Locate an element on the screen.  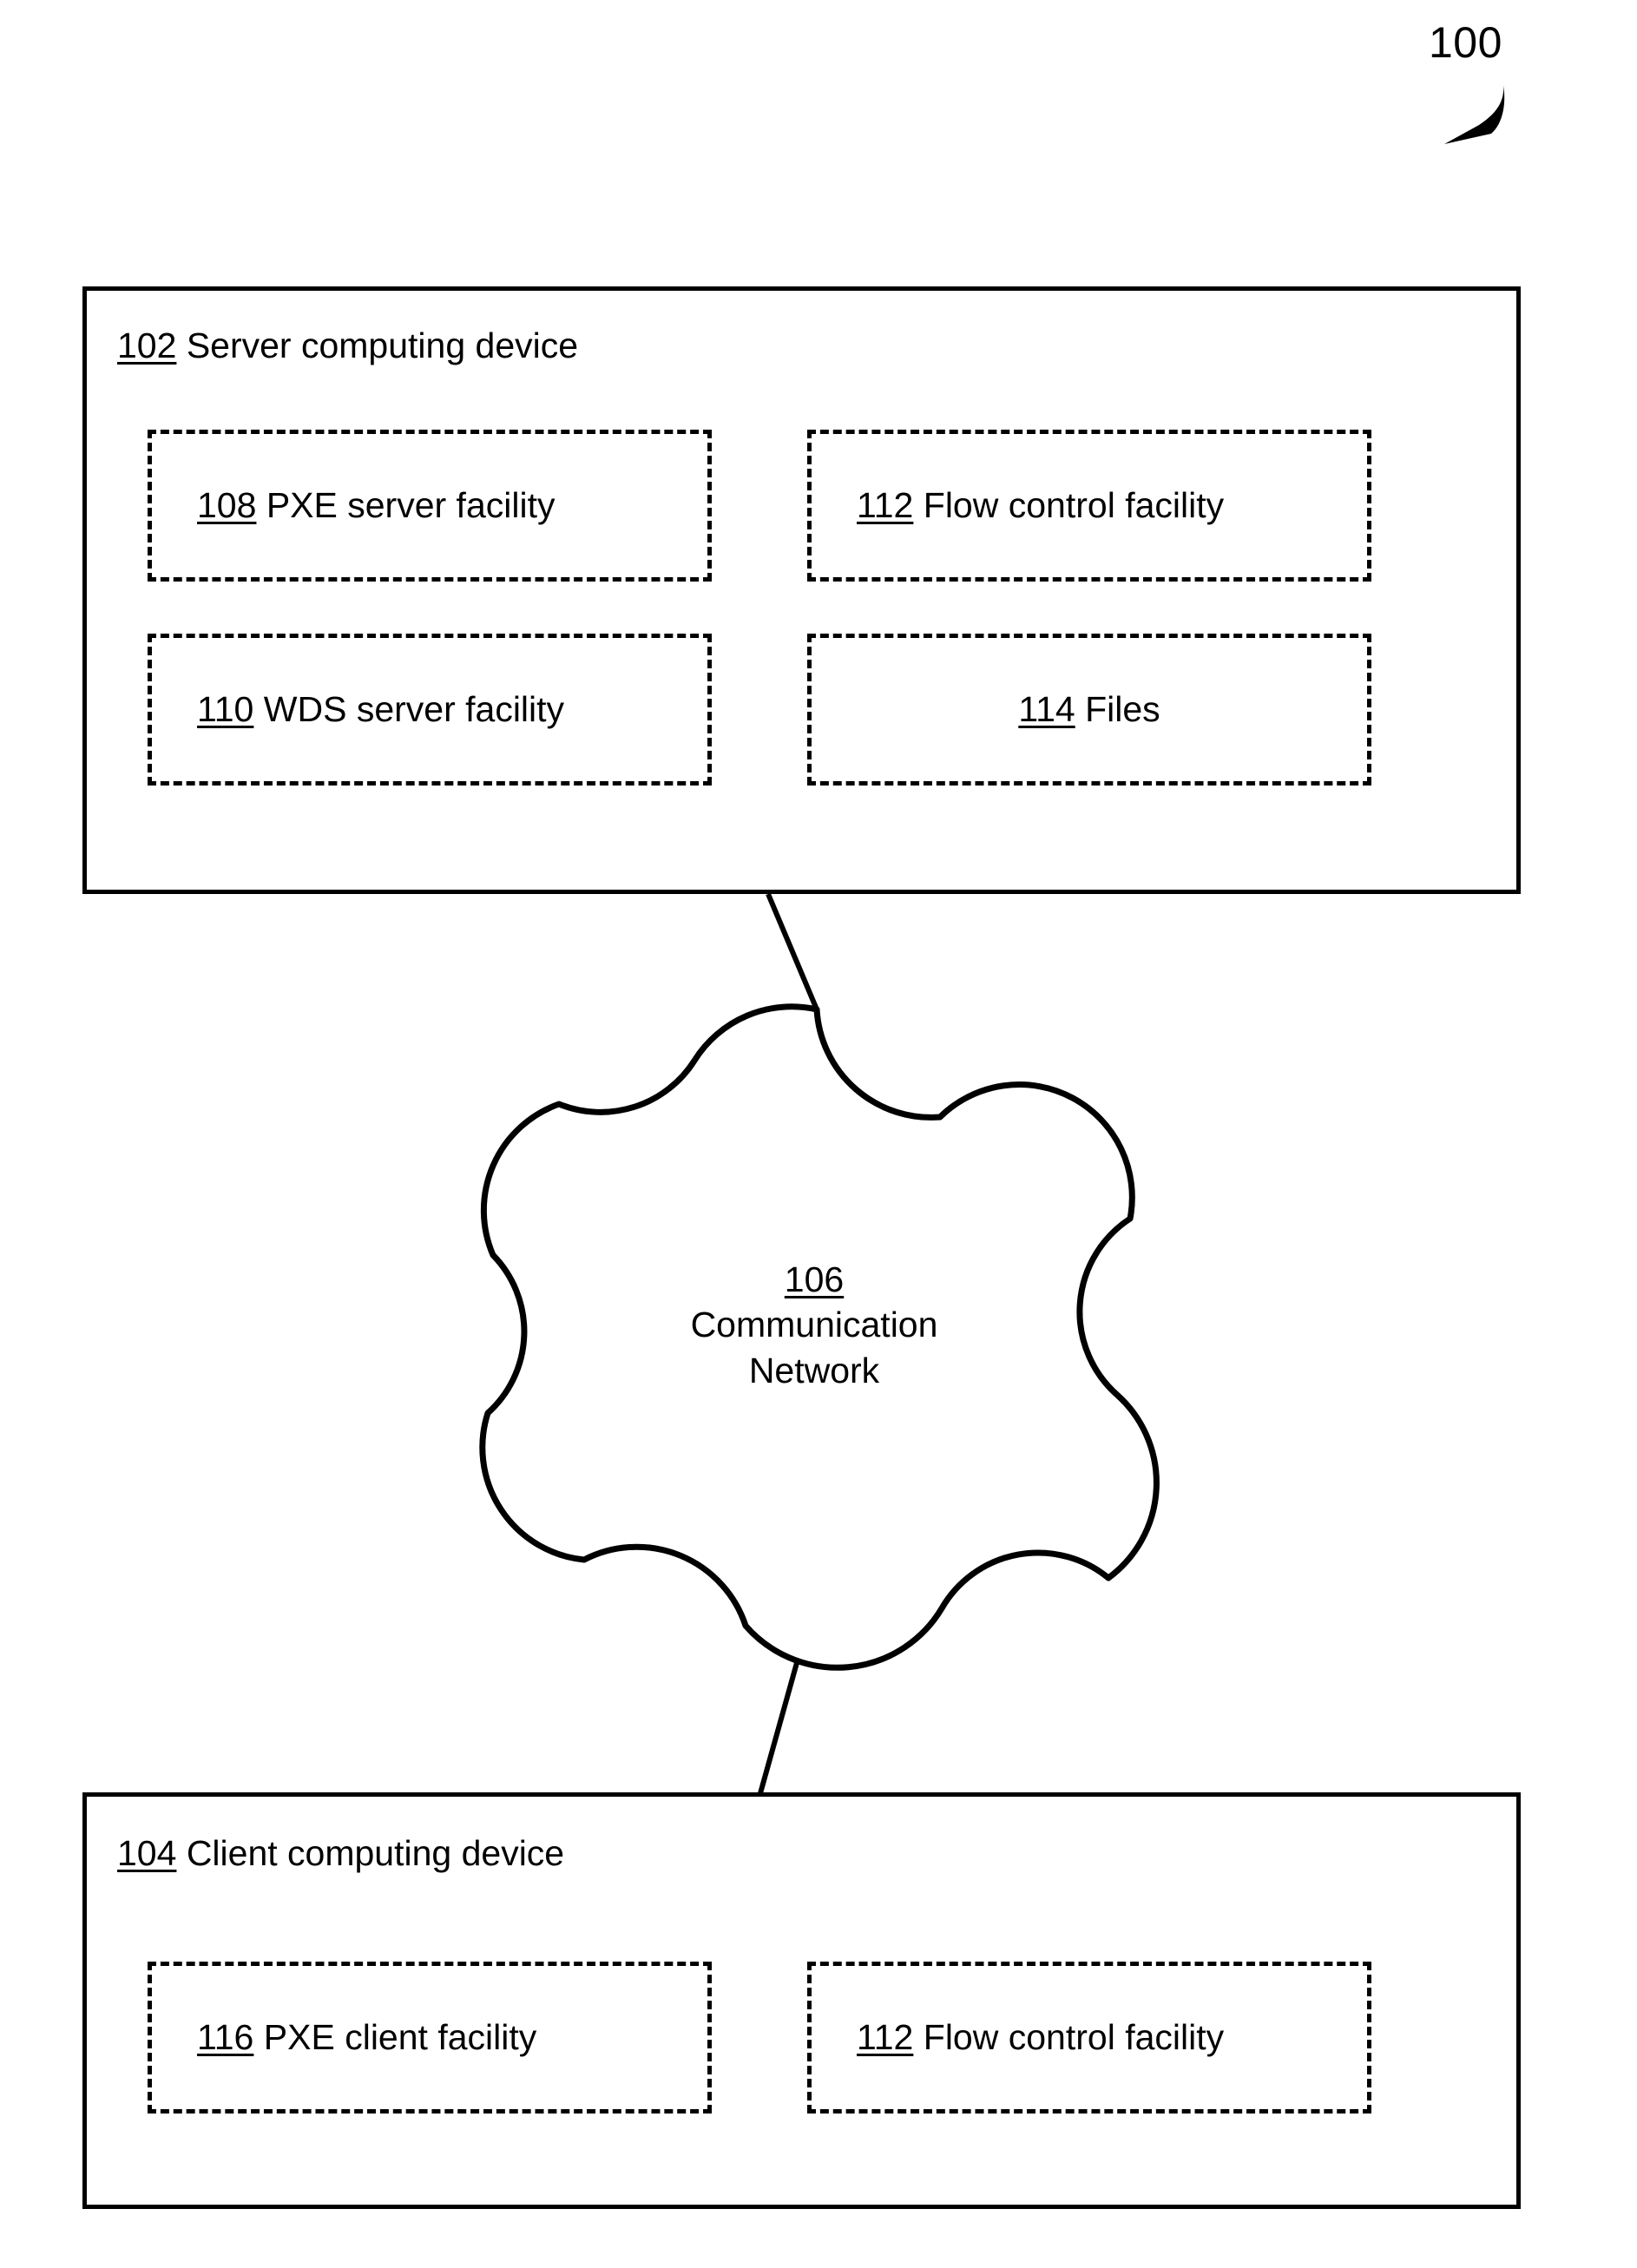
facility-pxe-server: 108 PXE server facility is located at coordinates (430, 506).